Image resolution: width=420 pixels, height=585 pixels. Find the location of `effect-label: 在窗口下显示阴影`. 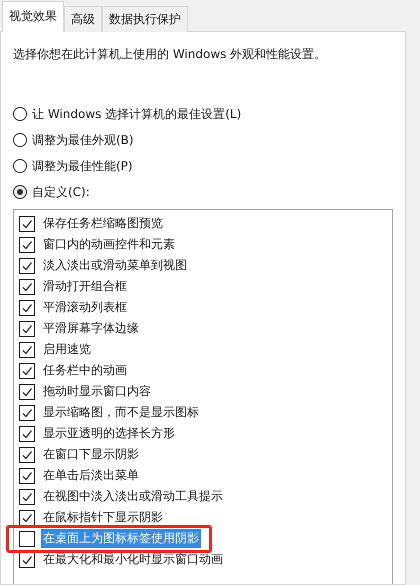

effect-label: 在窗口下显示阴影 is located at coordinates (91, 454).